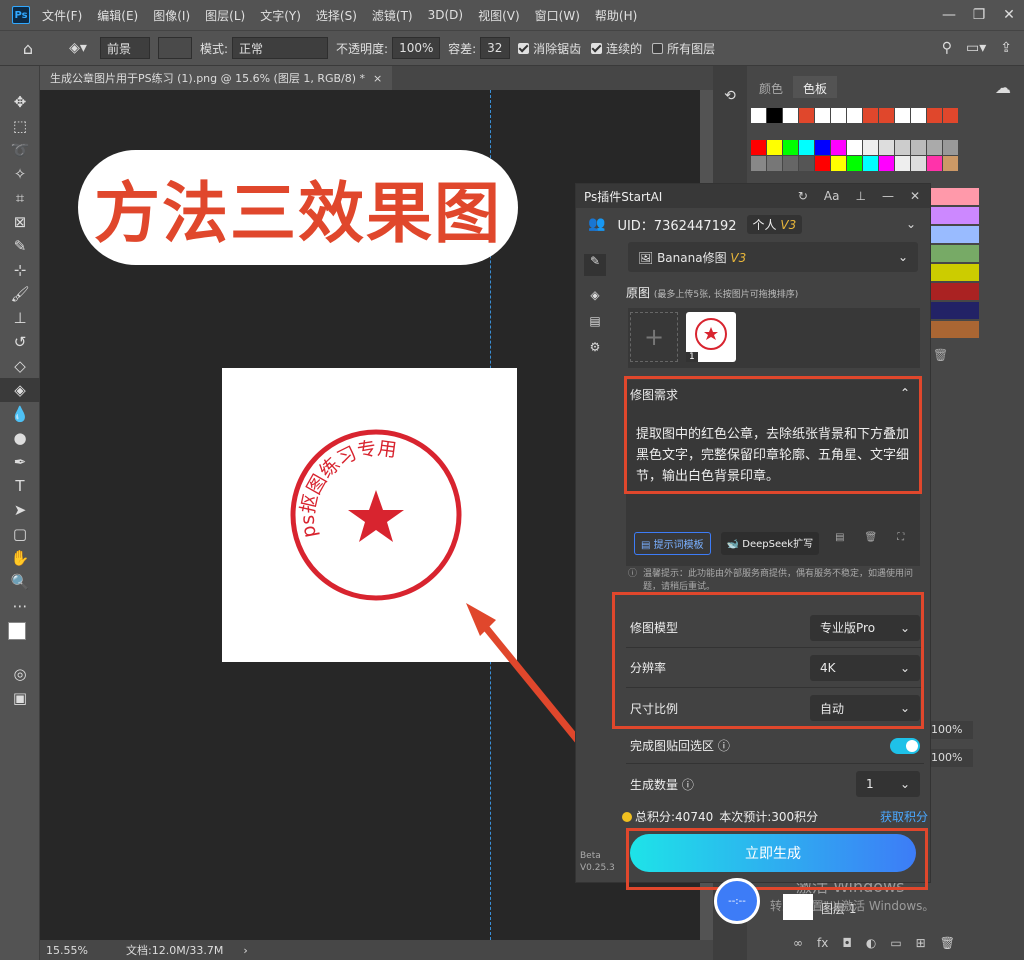 The width and height of the screenshot is (1024, 960). What do you see at coordinates (20, 674) in the screenshot?
I see `quick-mask-icon: ◎` at bounding box center [20, 674].